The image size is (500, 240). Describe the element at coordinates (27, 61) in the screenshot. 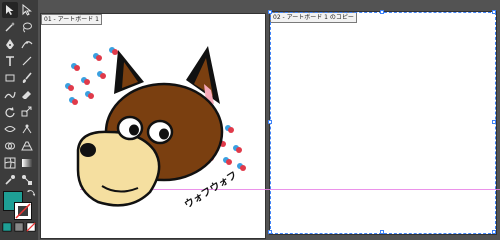

I see `line-tool-icon` at that location.